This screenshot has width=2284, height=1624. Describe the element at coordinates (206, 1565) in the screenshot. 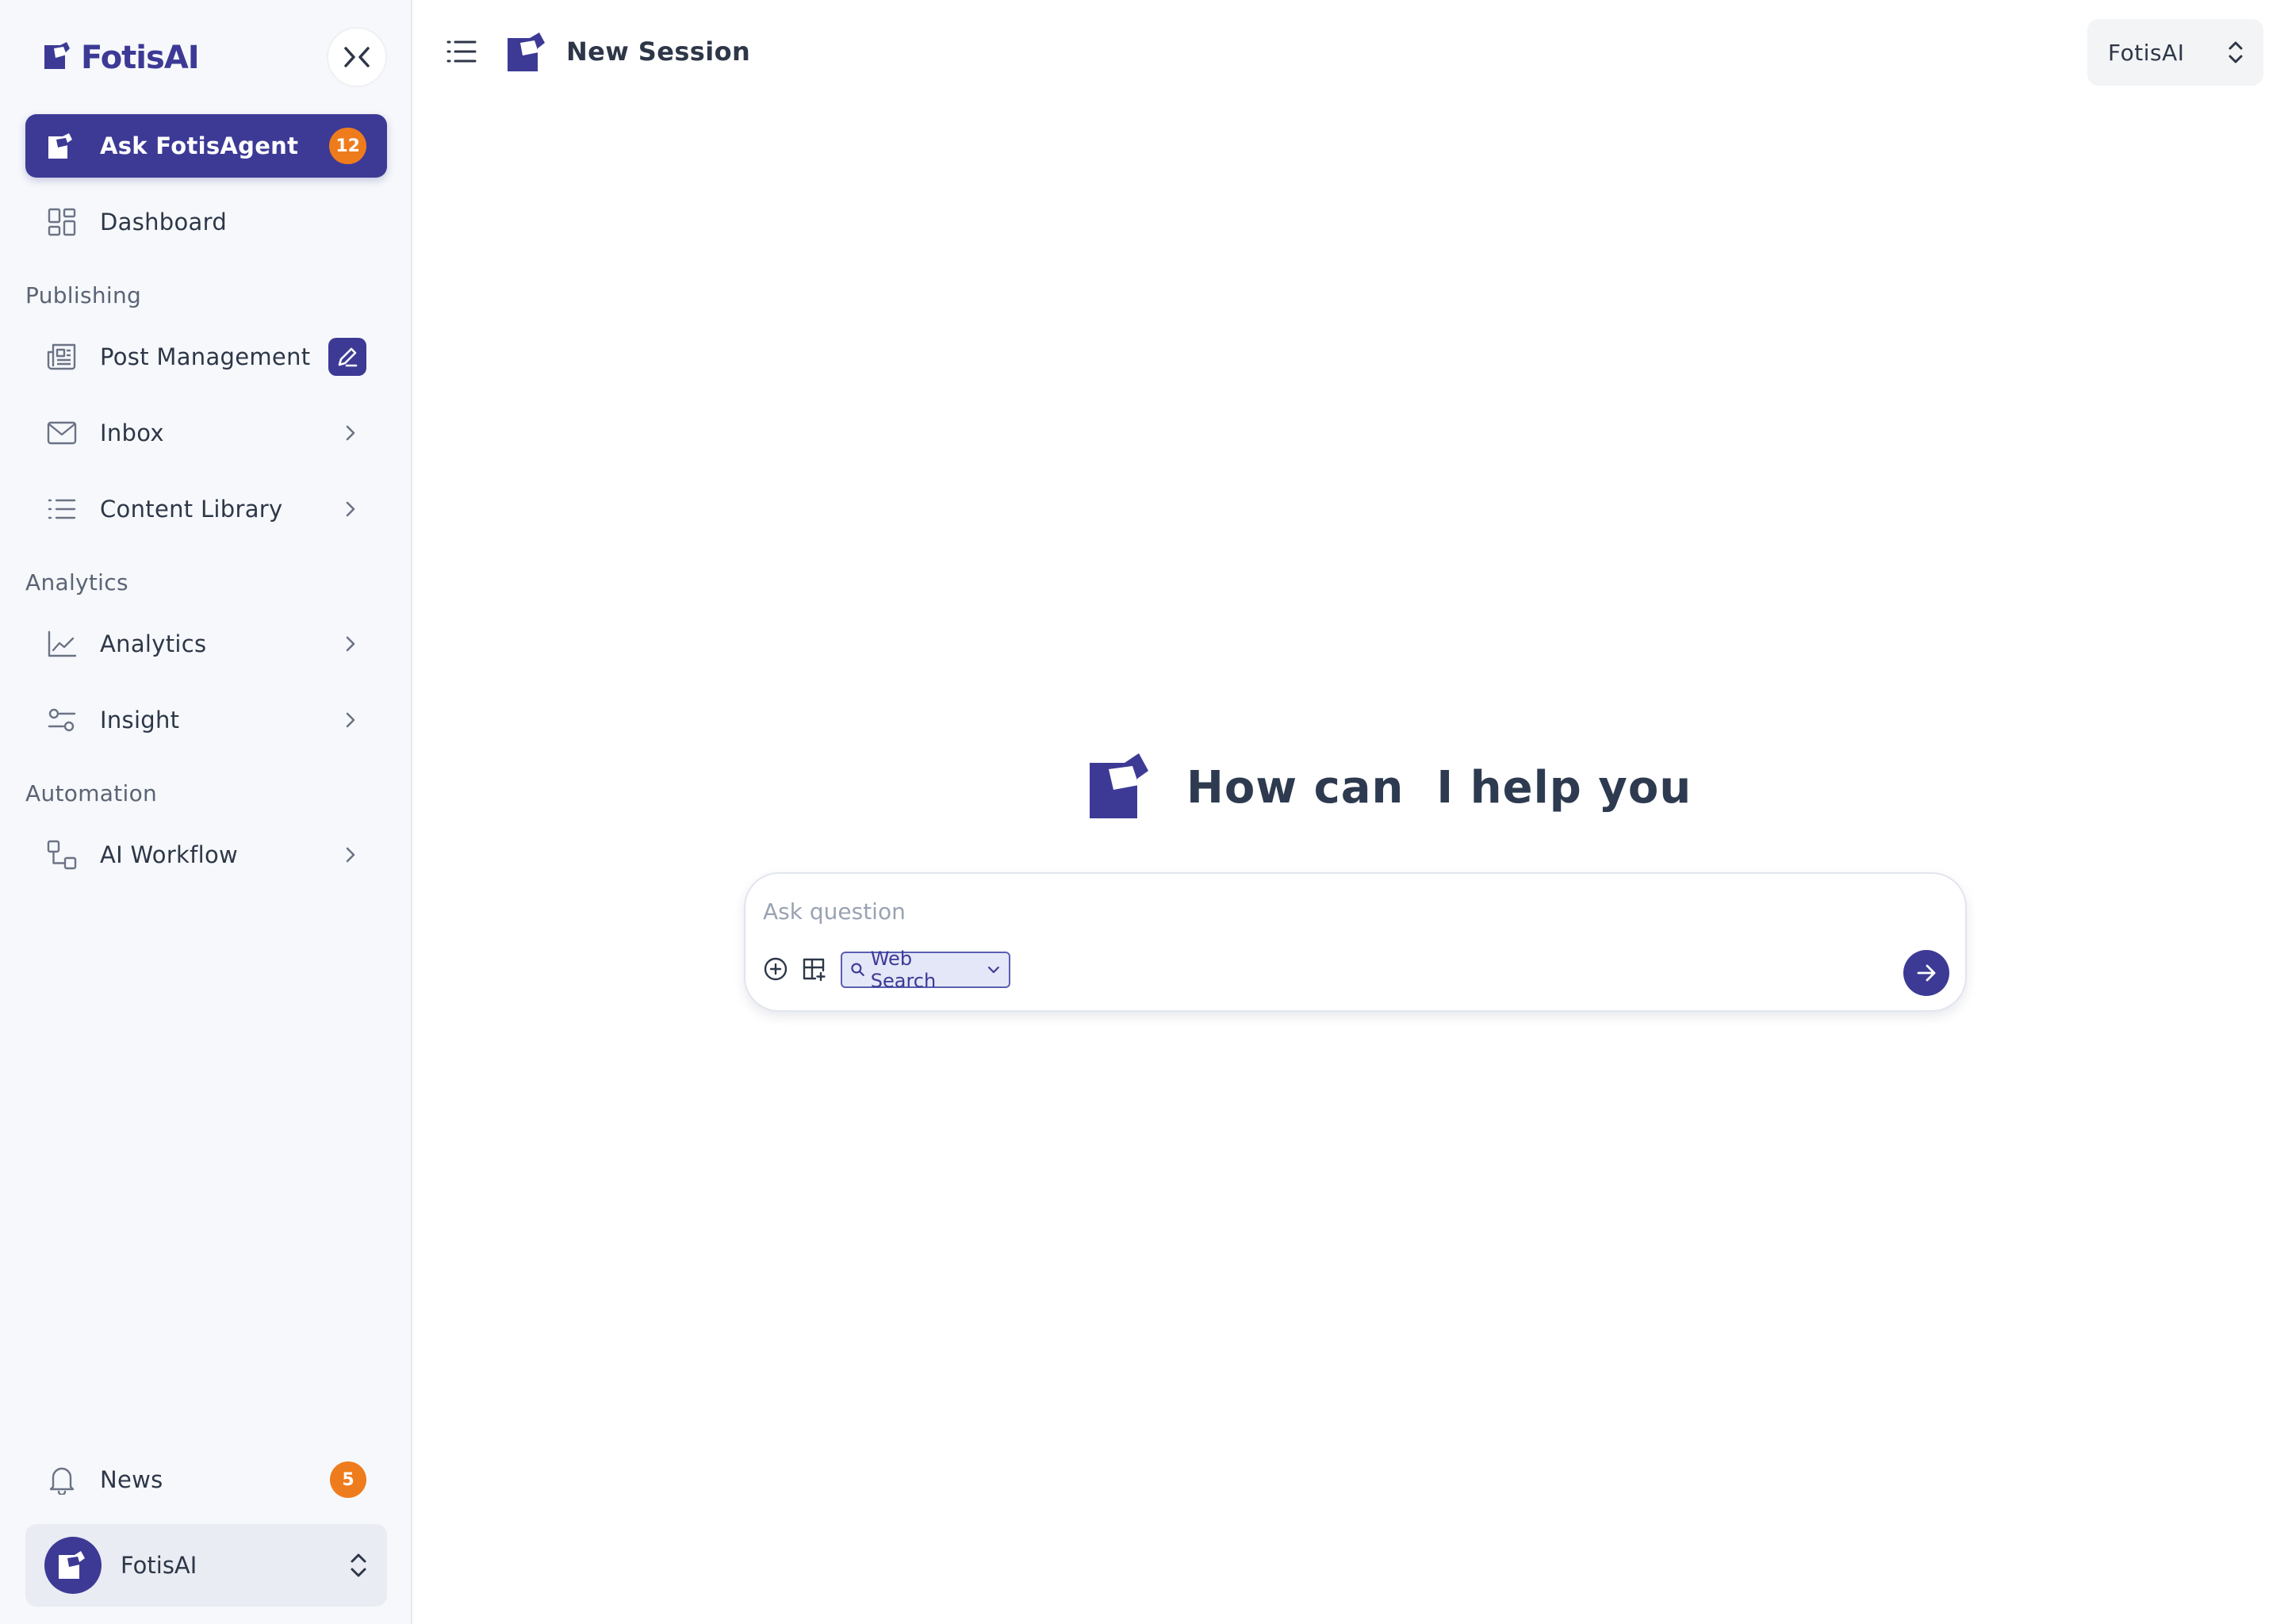

I see `account-switcher: FotisAI` at that location.